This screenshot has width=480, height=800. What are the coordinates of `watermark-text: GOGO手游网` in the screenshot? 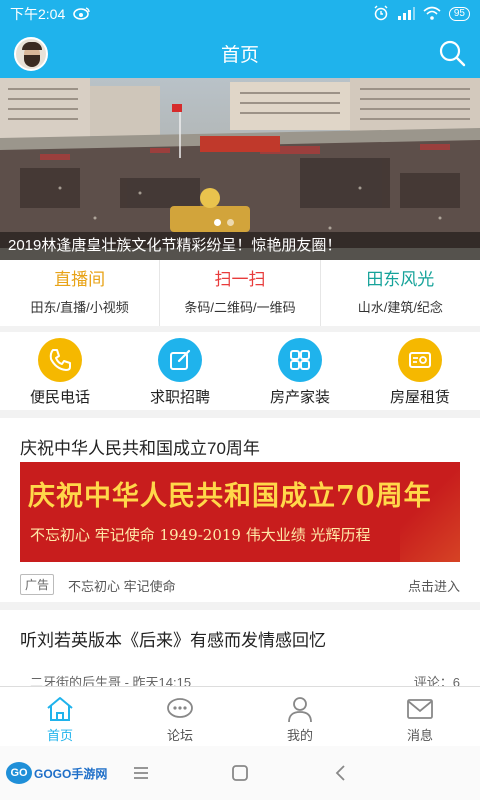 It's located at (71, 773).